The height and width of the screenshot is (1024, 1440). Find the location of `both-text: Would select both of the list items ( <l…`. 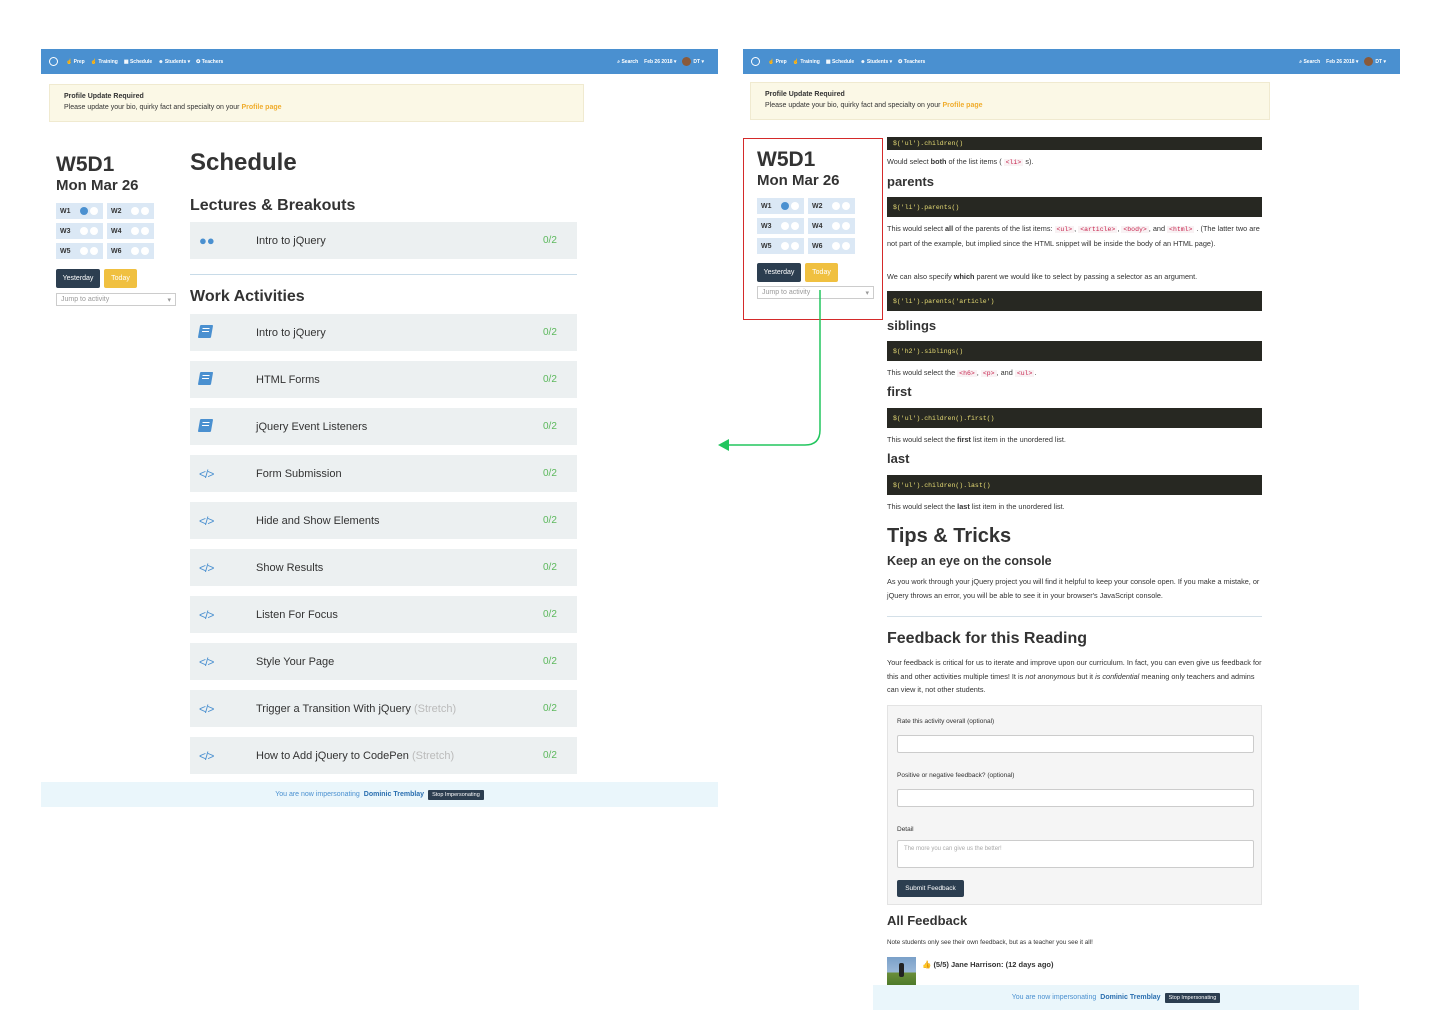

both-text: Would select both of the list items ( <l… is located at coordinates (960, 161).